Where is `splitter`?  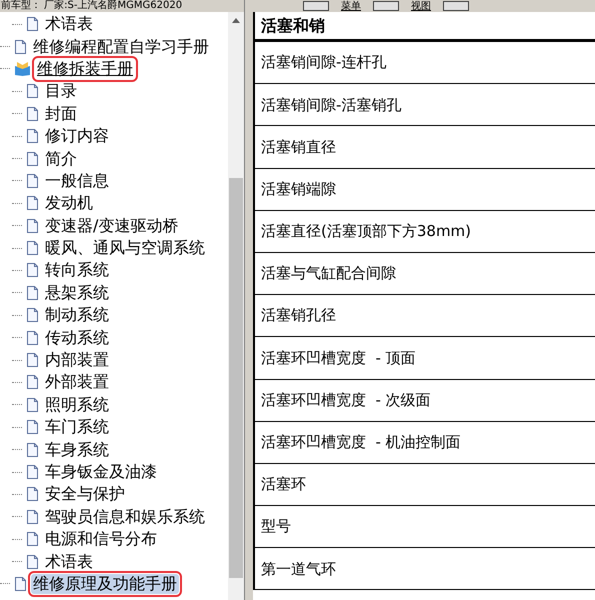 splitter is located at coordinates (248, 300).